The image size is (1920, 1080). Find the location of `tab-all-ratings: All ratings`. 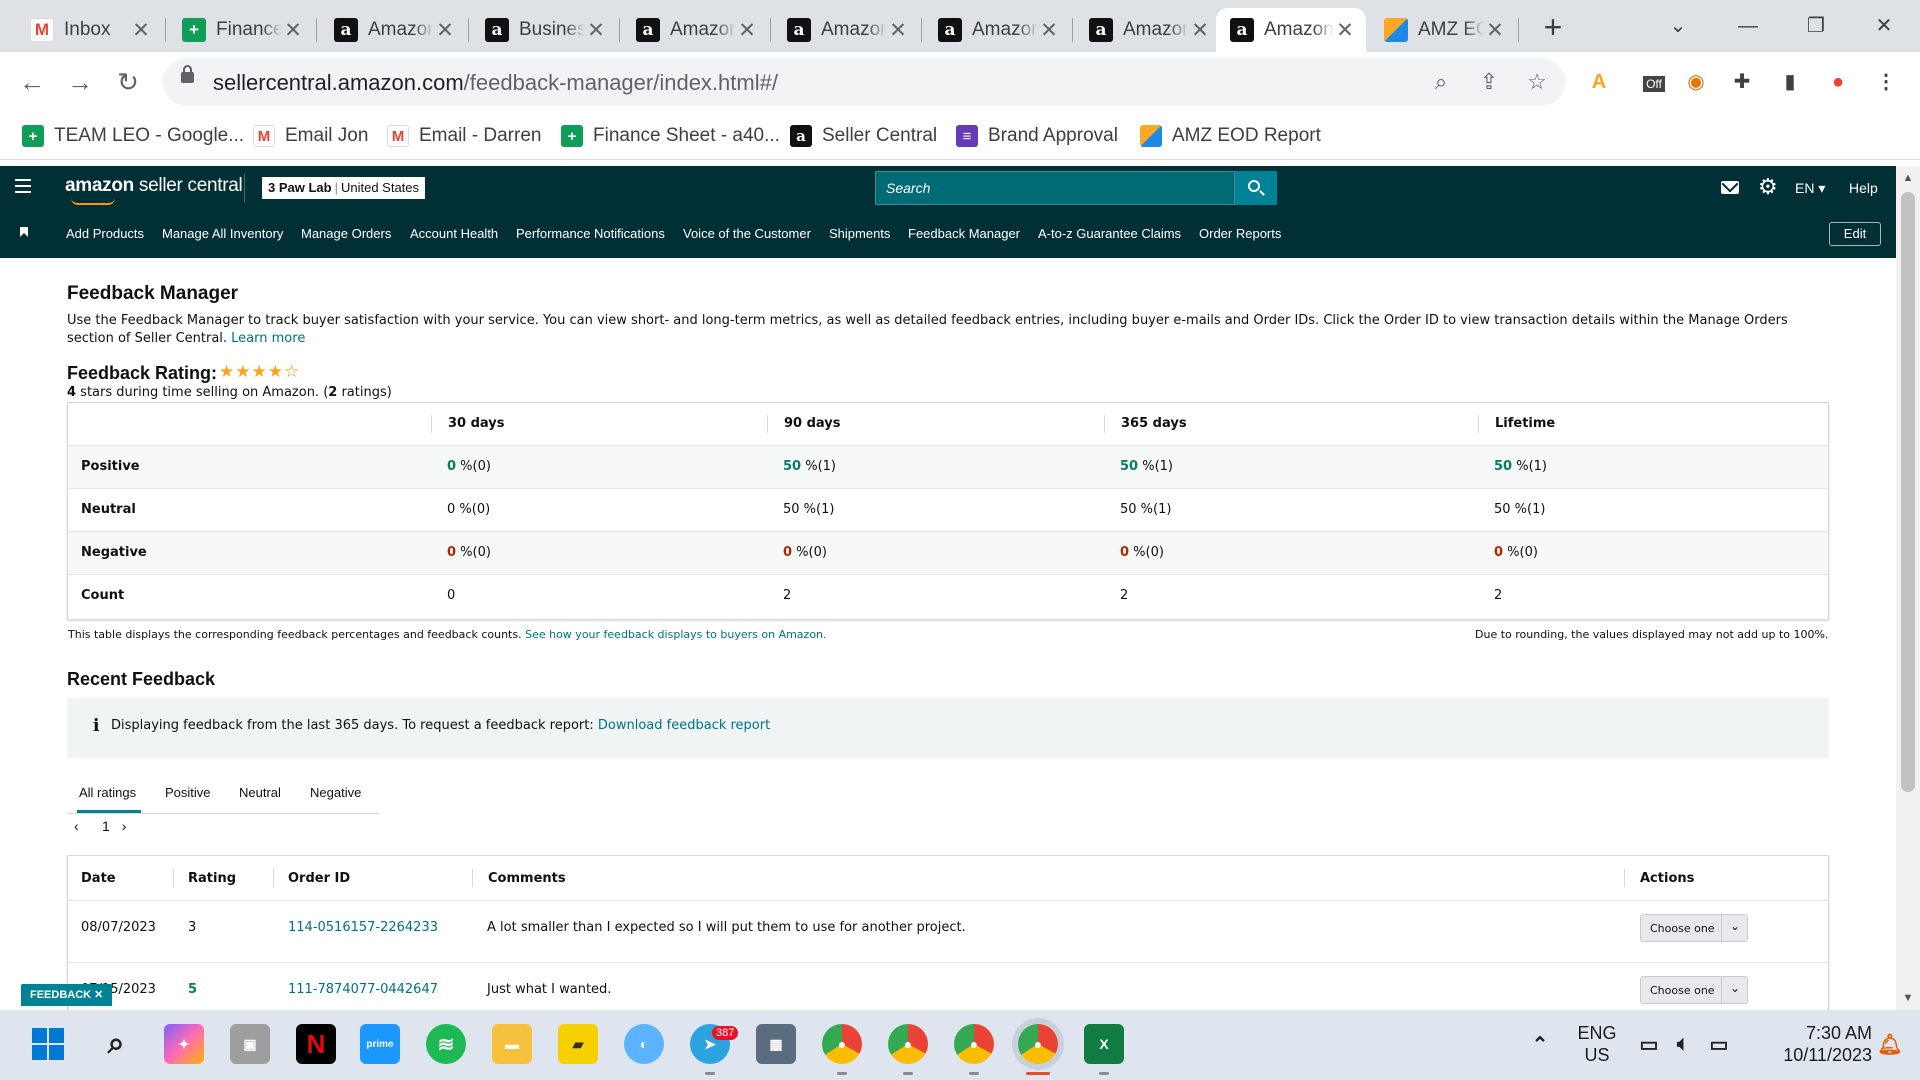

tab-all-ratings: All ratings is located at coordinates (107, 792).